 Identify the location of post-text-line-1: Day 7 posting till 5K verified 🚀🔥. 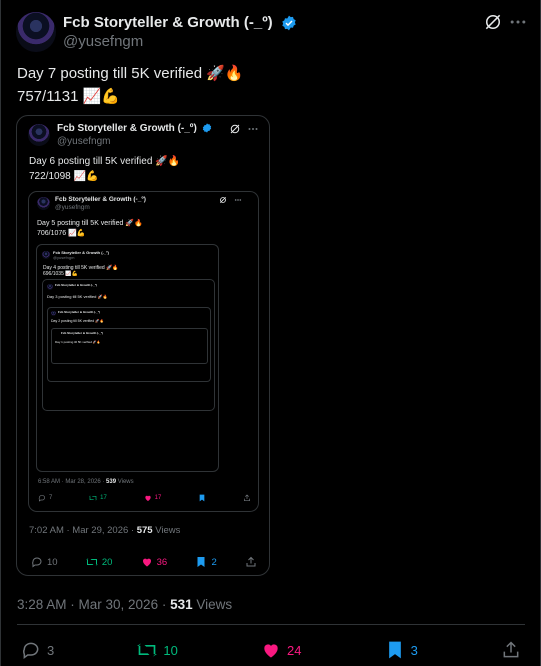
(130, 73).